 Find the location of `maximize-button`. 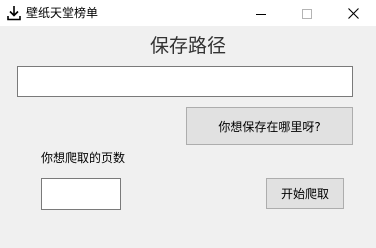

maximize-button is located at coordinates (307, 13).